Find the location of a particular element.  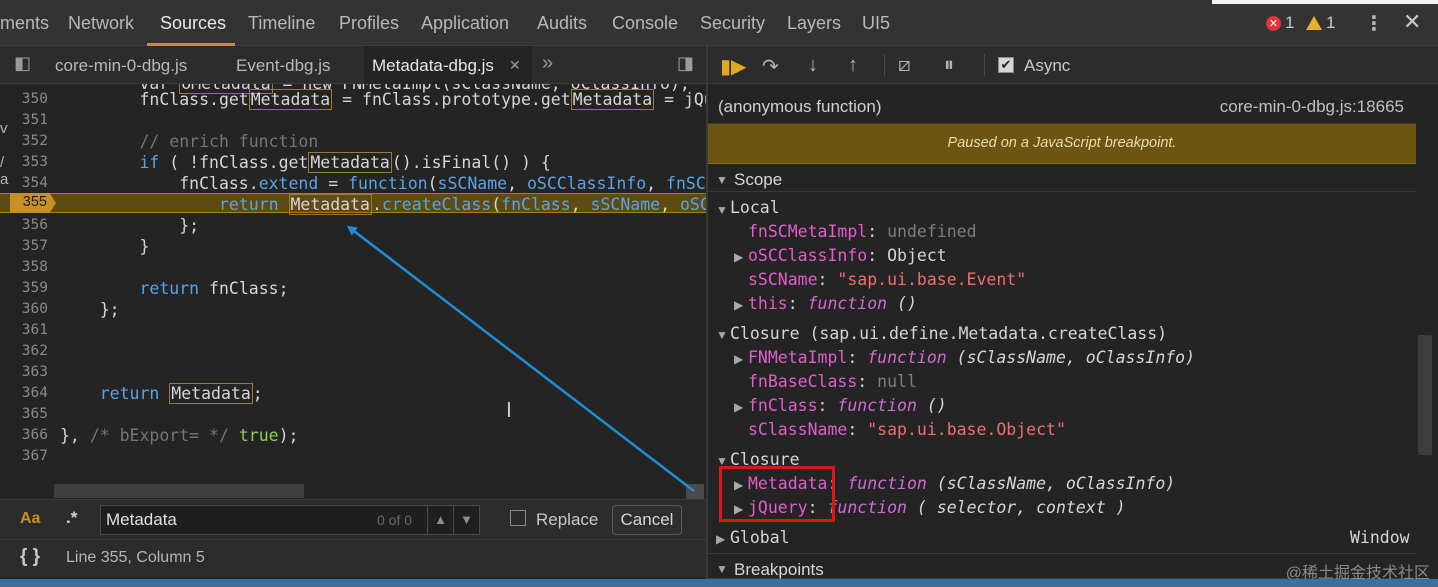

line-number: 366 is located at coordinates (24, 435).